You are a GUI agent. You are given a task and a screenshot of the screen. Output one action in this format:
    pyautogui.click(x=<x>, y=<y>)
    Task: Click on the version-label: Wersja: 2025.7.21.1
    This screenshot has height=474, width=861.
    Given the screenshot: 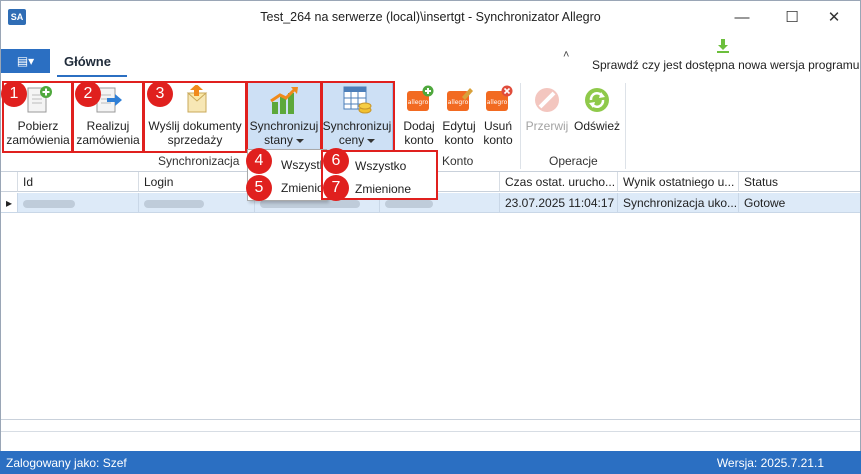 What is the action you would take?
    pyautogui.click(x=770, y=463)
    